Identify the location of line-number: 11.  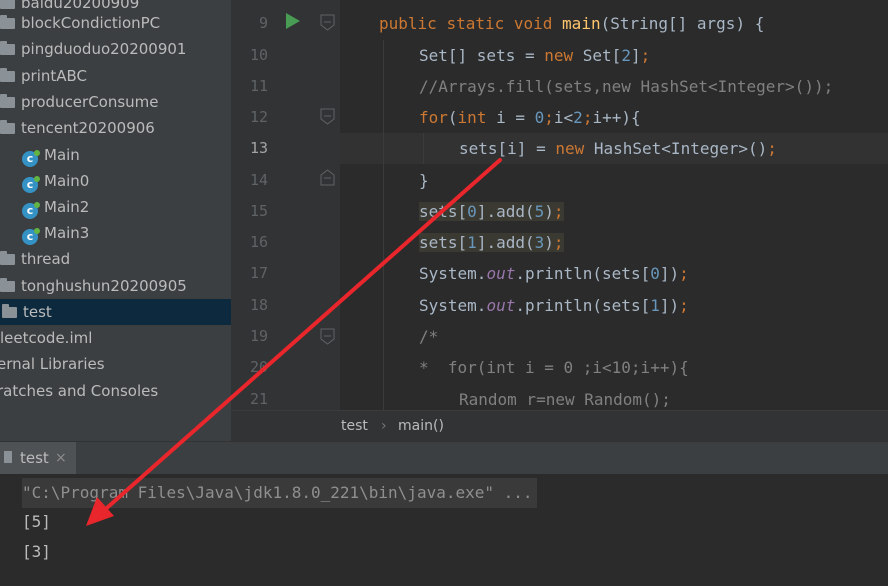
(258, 86).